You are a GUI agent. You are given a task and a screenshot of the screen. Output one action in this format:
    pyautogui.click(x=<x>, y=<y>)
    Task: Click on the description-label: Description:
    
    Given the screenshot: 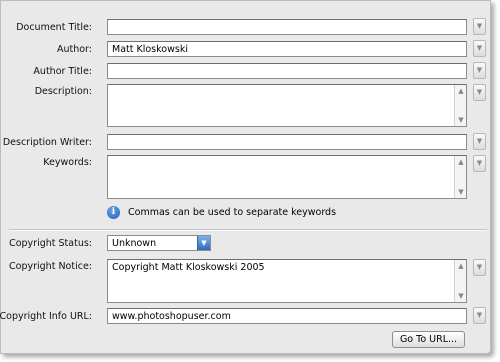 What is the action you would take?
    pyautogui.click(x=63, y=91)
    